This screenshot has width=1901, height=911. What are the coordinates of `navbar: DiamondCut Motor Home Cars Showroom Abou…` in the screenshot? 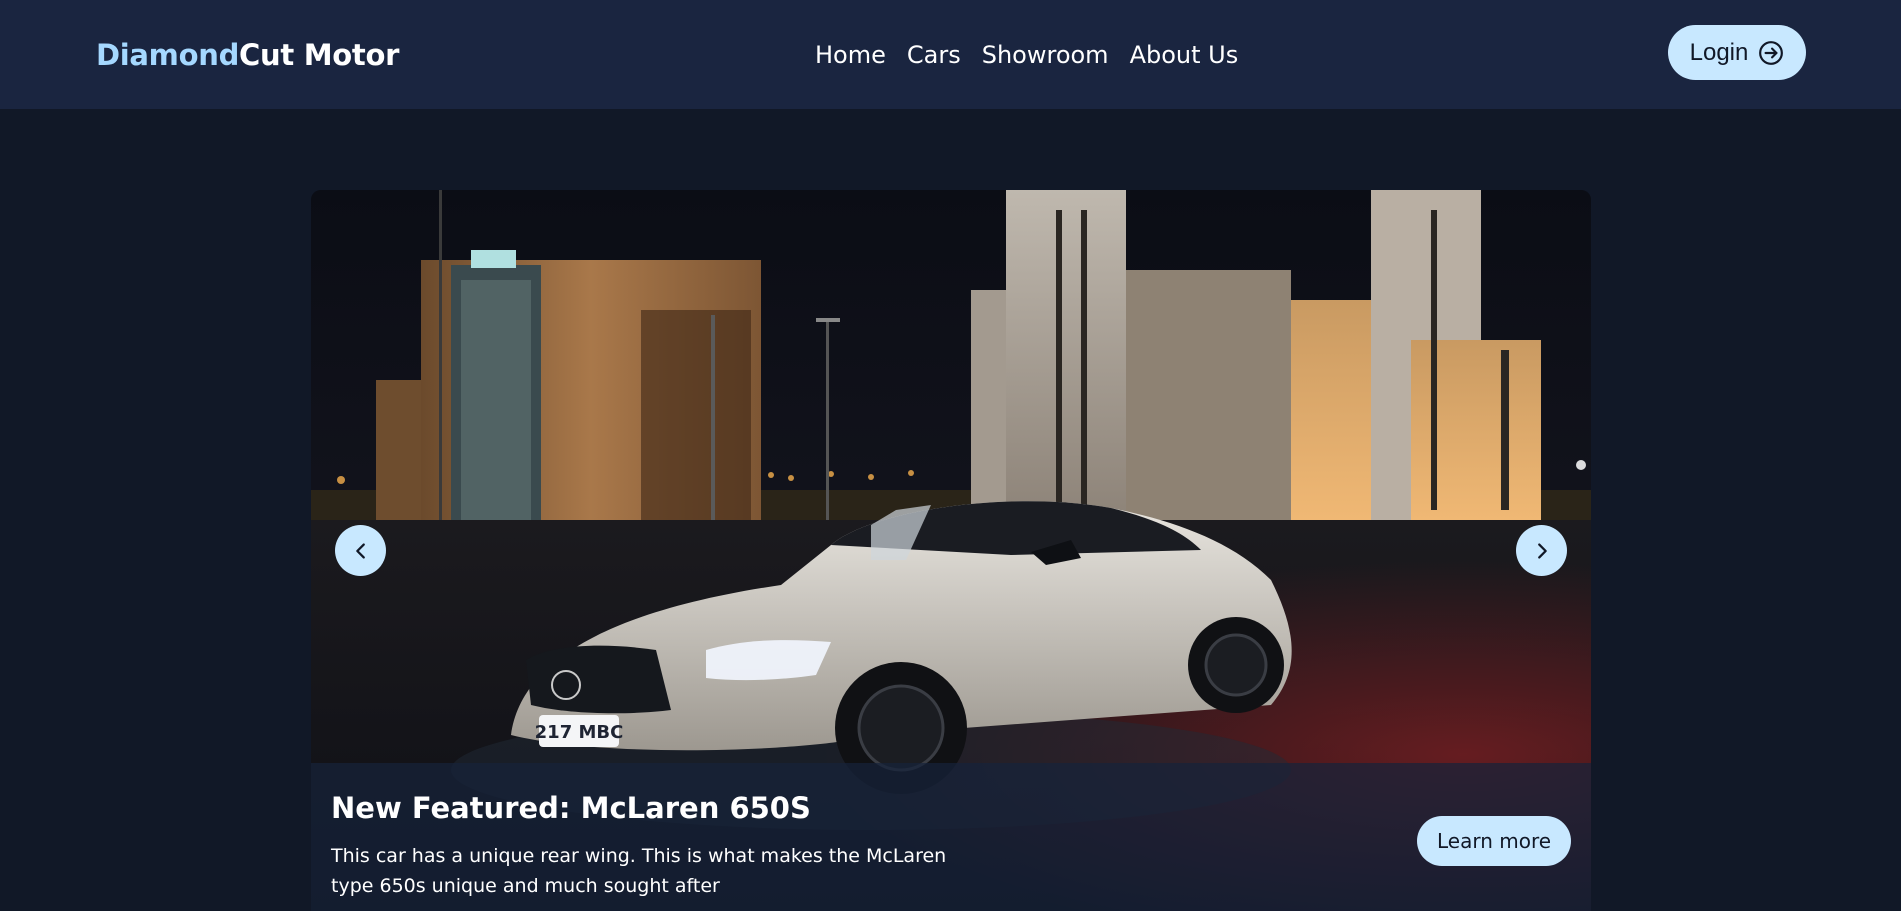 It's located at (950, 54).